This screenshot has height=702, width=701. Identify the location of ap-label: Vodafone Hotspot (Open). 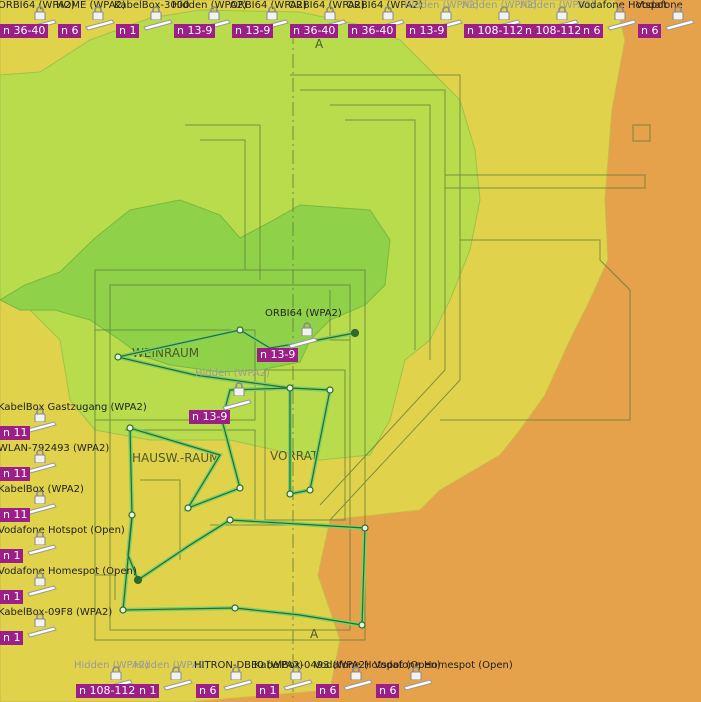
(62, 530).